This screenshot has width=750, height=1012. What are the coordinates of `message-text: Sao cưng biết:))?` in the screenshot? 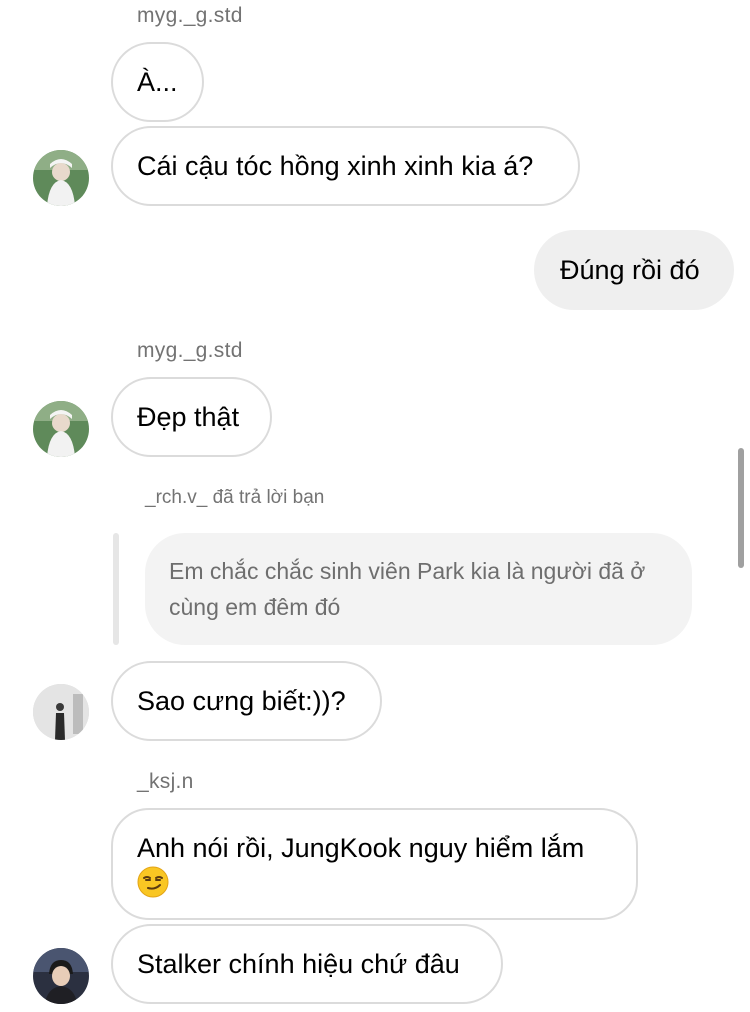 It's located at (241, 700).